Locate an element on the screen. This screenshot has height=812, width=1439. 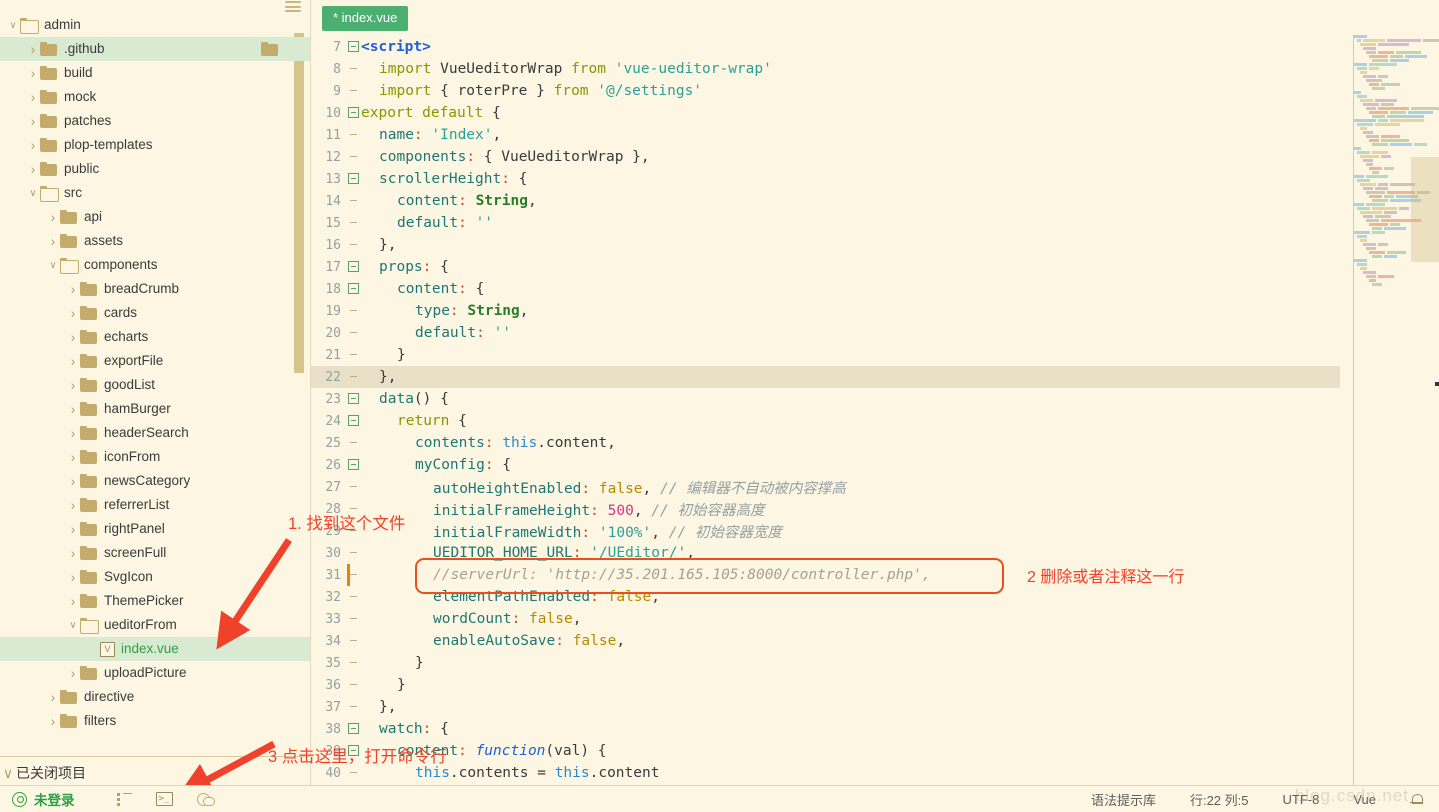
code-line-17: 17 props: { is located at coordinates (825, 267).